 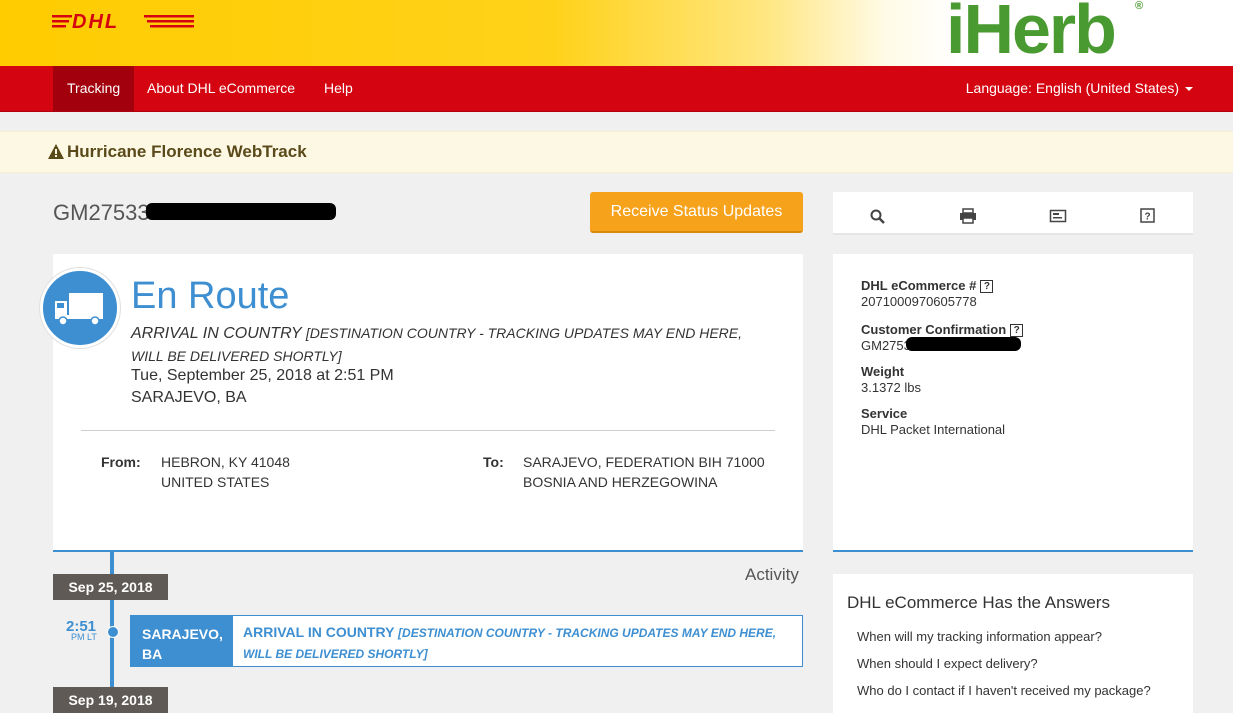 What do you see at coordinates (1189, 89) in the screenshot?
I see `caret-down-icon` at bounding box center [1189, 89].